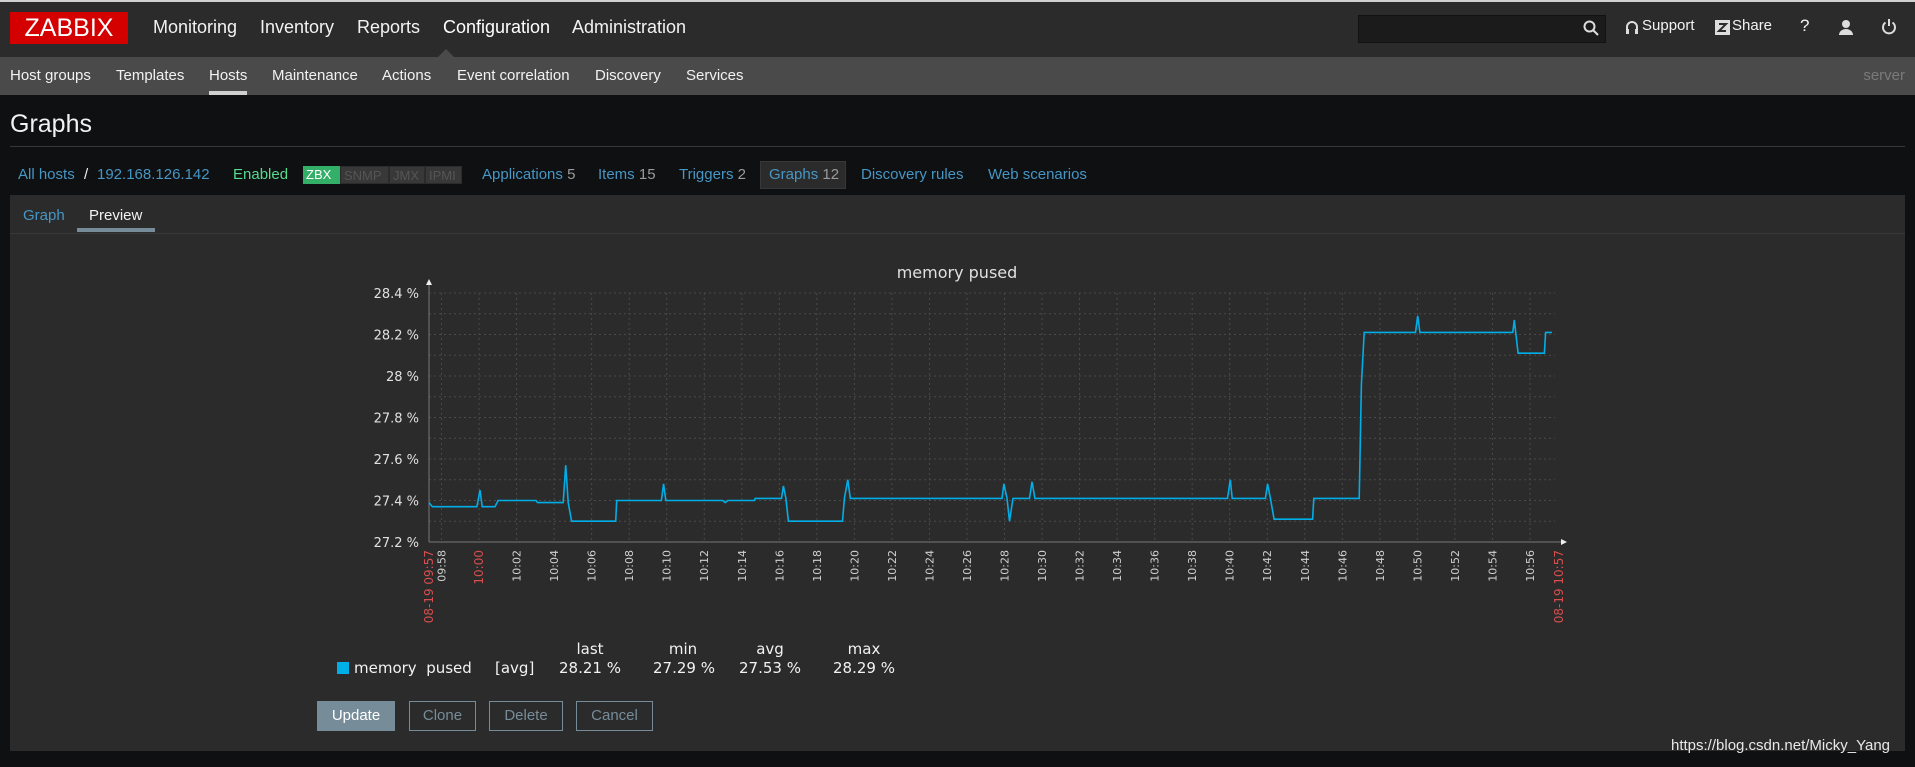 This screenshot has width=1915, height=767. Describe the element at coordinates (1417, 566) in the screenshot. I see `x-tick-label: 10:50` at that location.